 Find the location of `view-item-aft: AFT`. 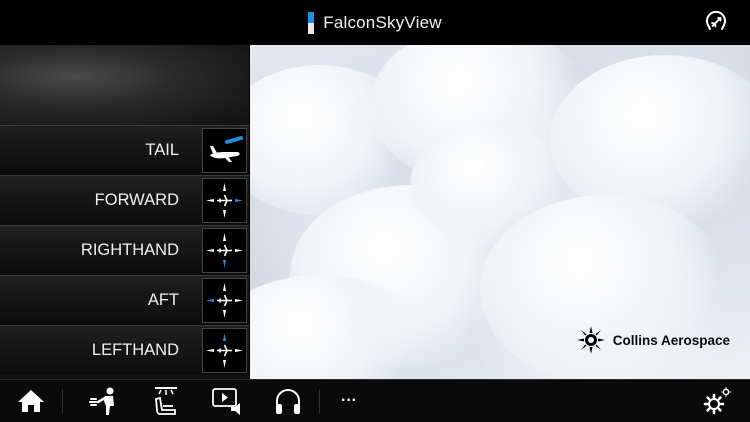

view-item-aft: AFT is located at coordinates (124, 300).